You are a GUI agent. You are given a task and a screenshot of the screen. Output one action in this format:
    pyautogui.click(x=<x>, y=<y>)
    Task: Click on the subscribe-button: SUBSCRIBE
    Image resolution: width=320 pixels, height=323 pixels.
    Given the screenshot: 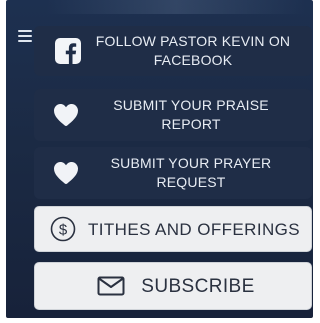 What is the action you would take?
    pyautogui.click(x=173, y=286)
    